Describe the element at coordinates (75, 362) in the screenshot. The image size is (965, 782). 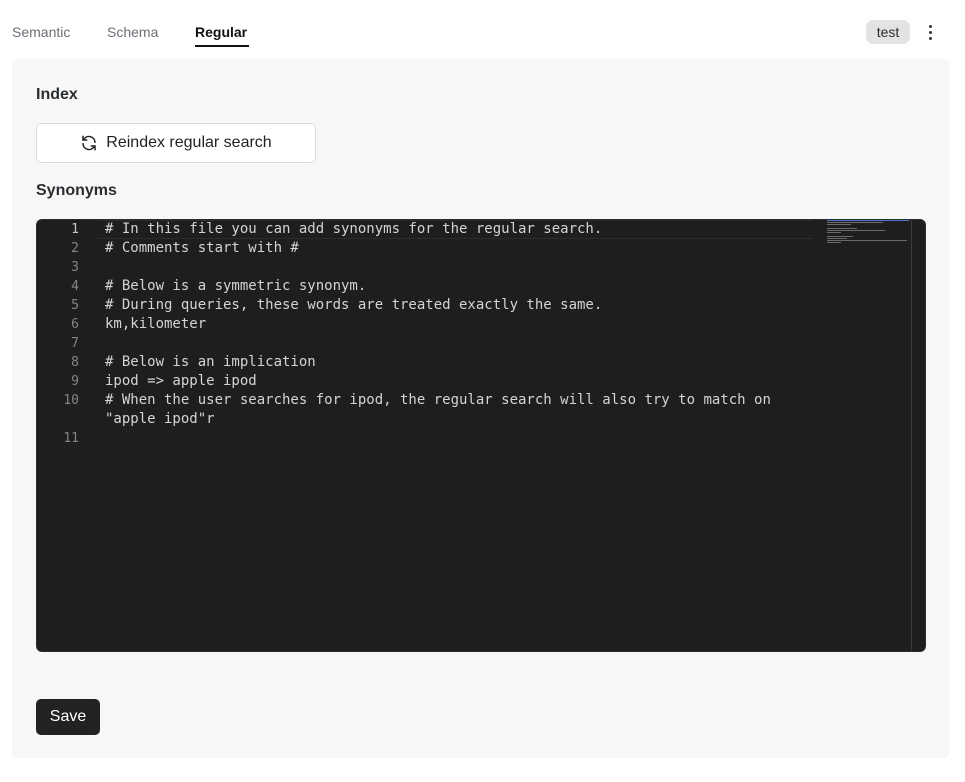
I see `line-number: 8` at that location.